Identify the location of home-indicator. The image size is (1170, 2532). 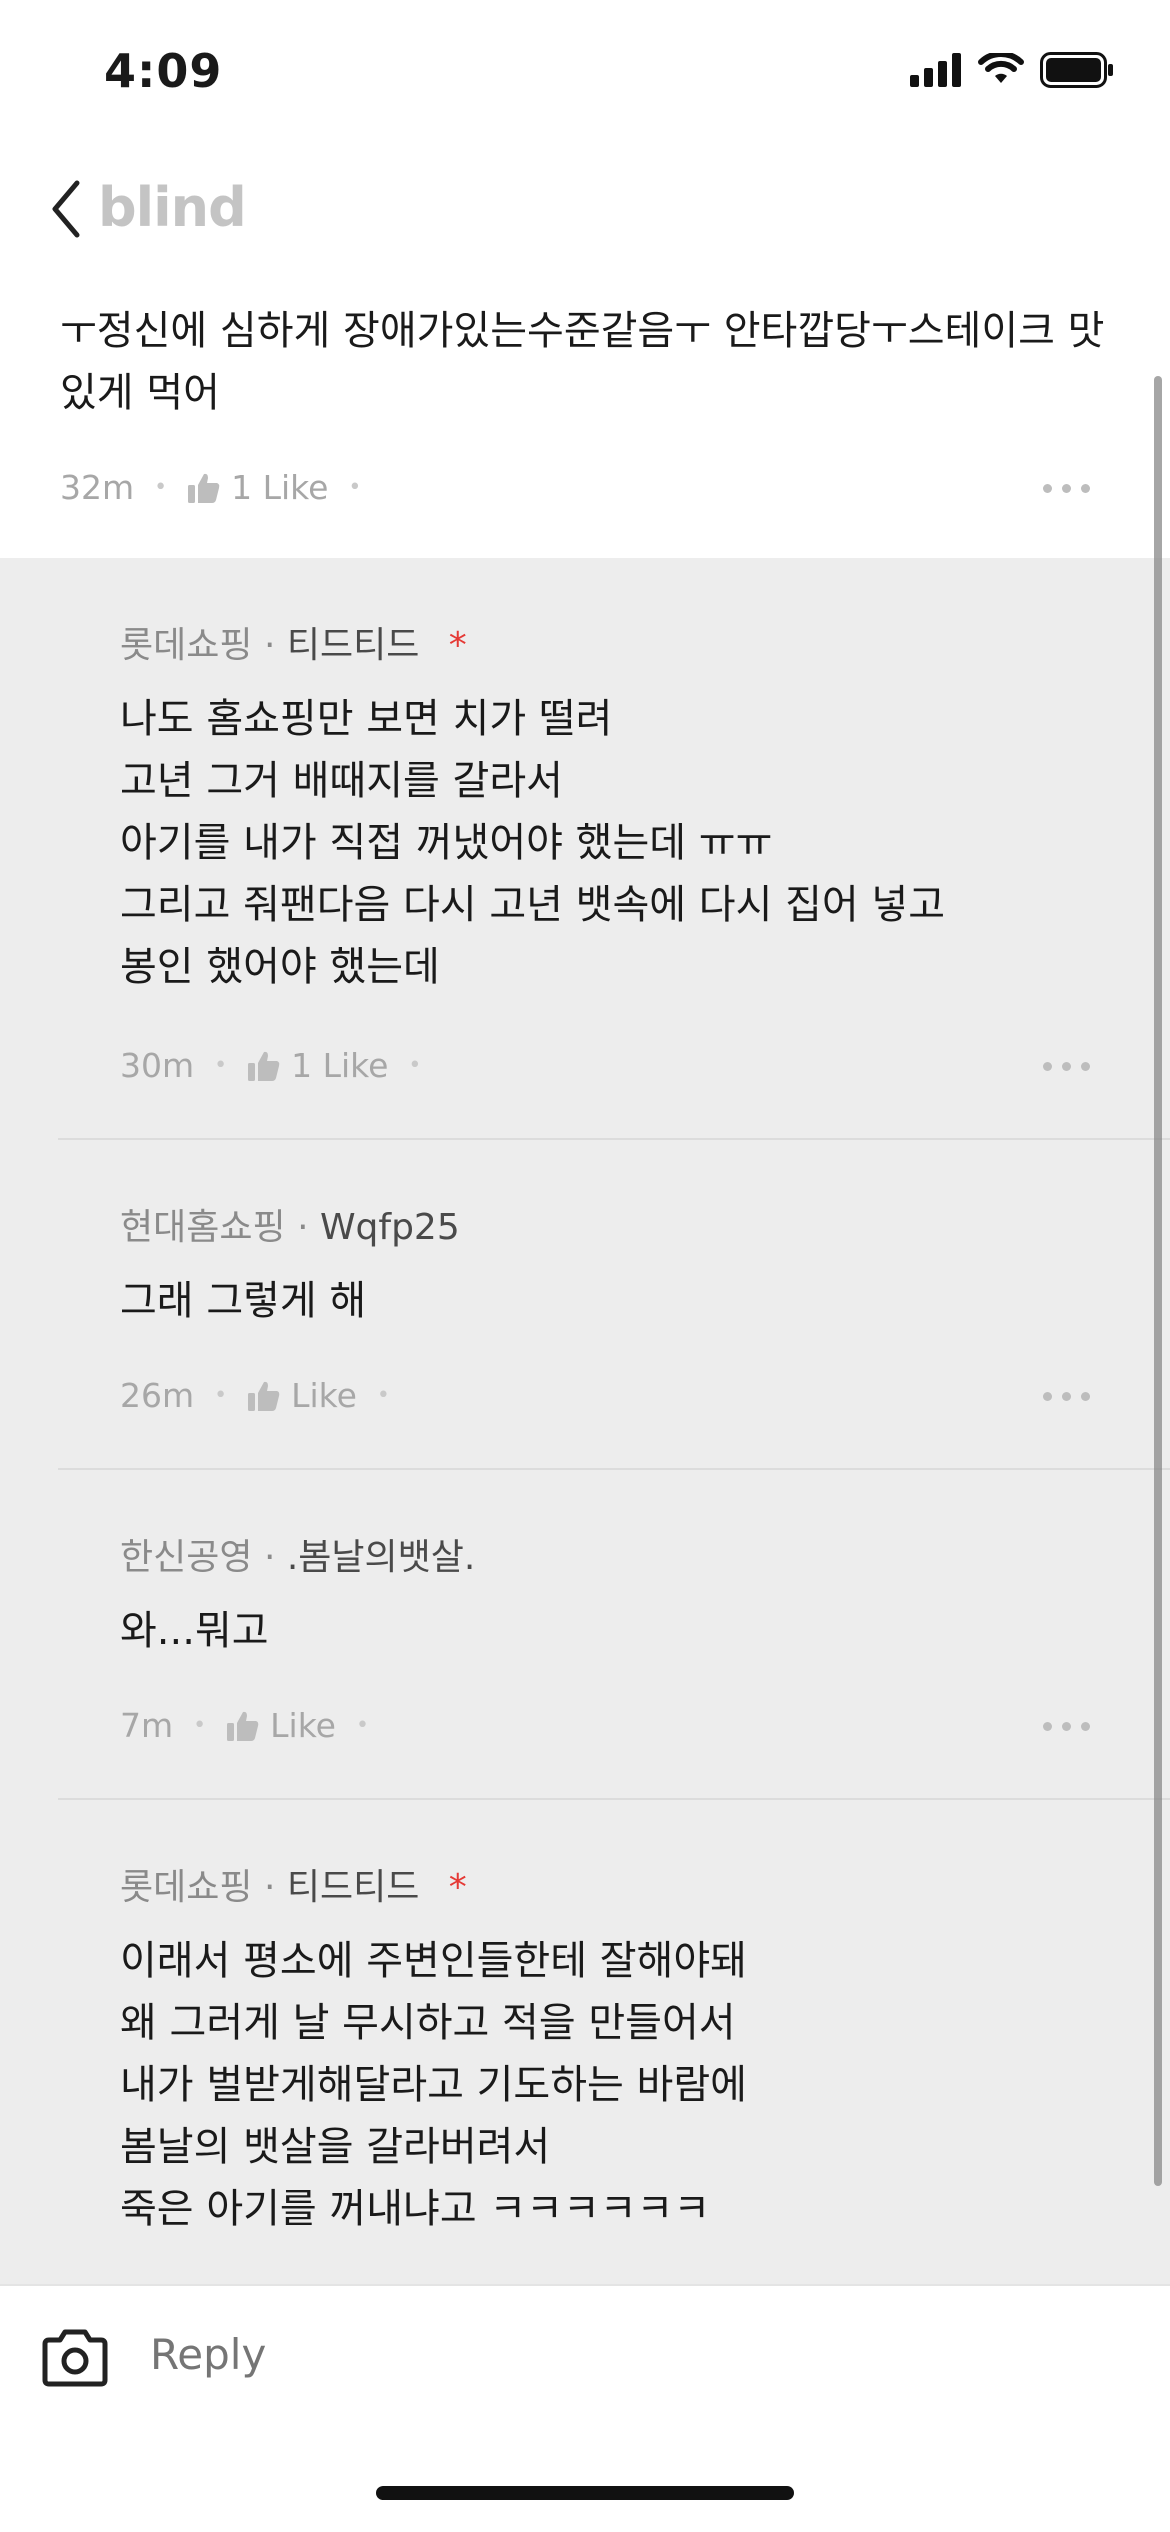
(585, 2493).